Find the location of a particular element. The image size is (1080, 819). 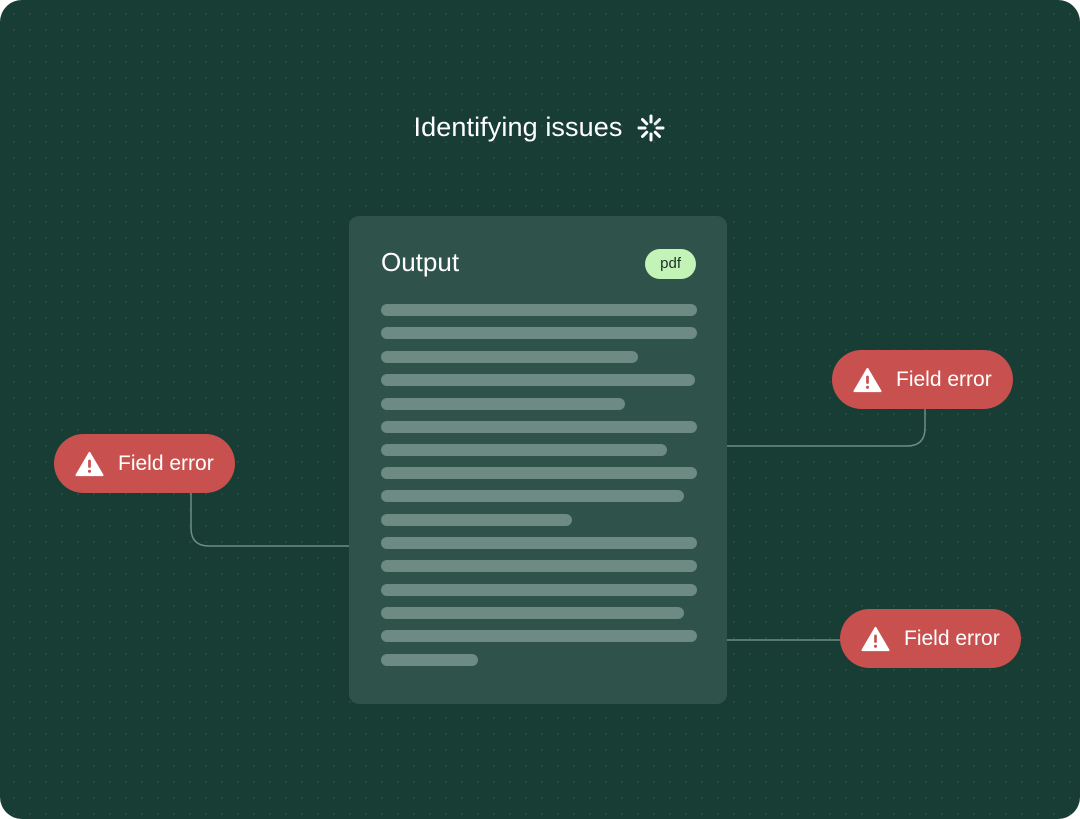

document-title: Output is located at coordinates (420, 262).